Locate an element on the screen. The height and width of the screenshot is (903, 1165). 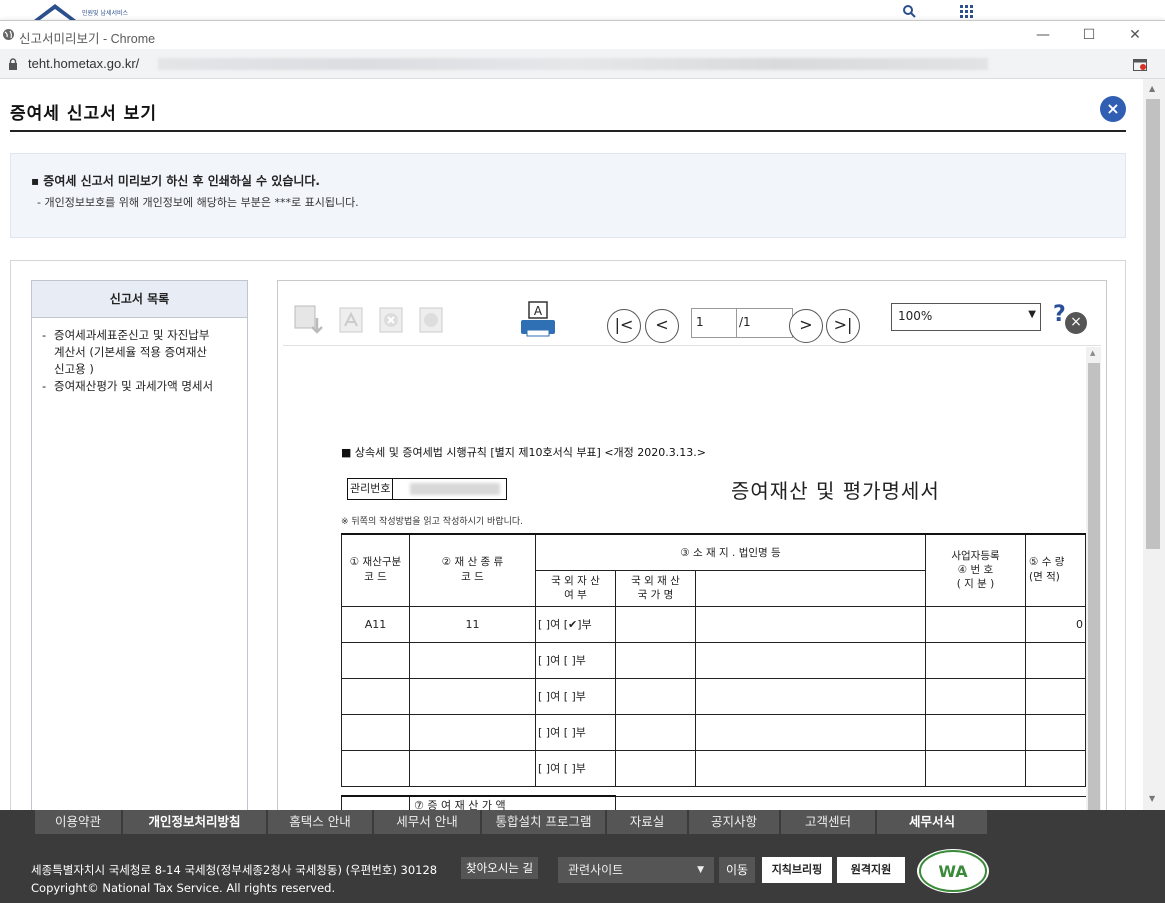
page-total: /1 is located at coordinates (765, 323).